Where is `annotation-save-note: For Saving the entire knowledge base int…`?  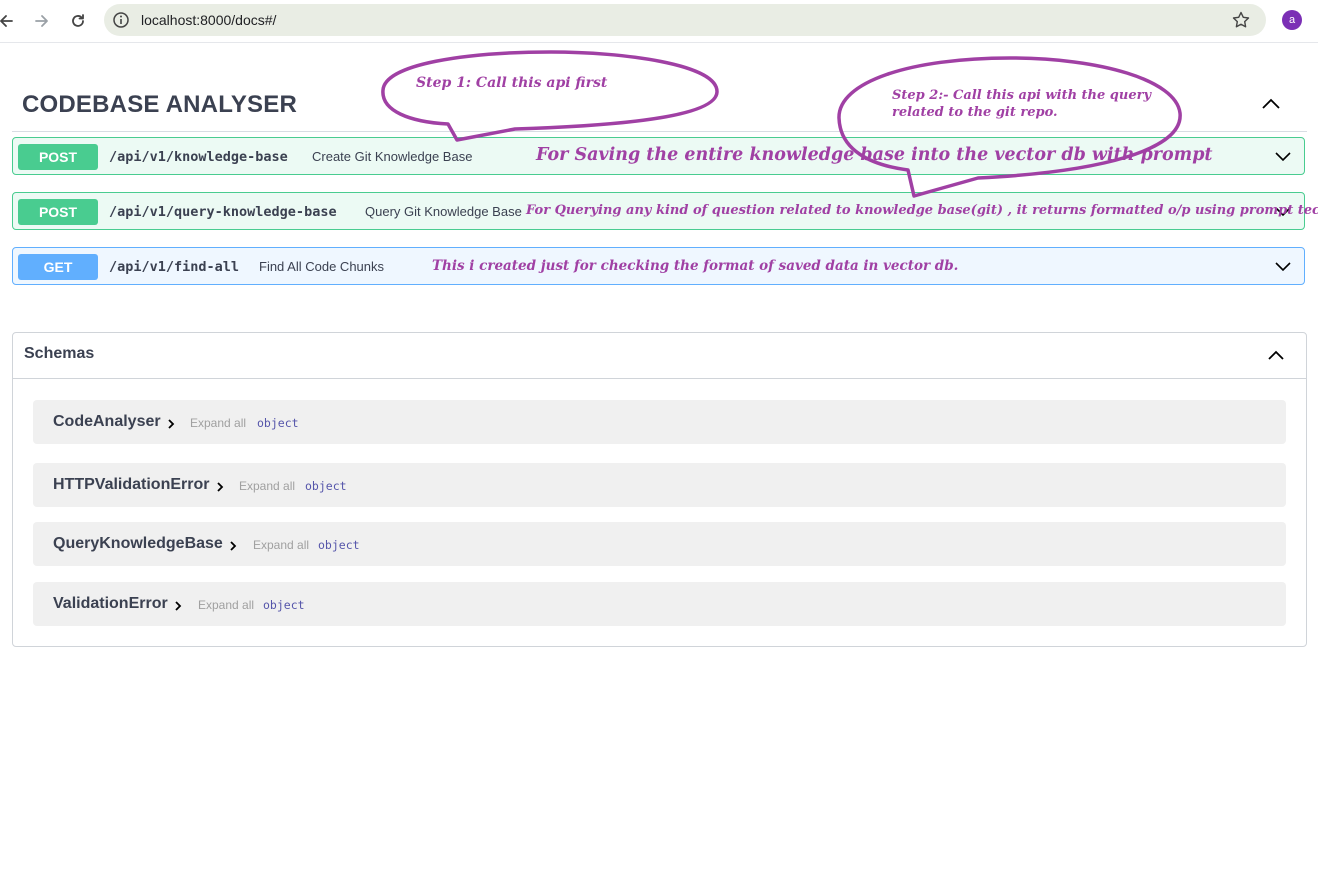
annotation-save-note: For Saving the entire knowledge base int… is located at coordinates (874, 155).